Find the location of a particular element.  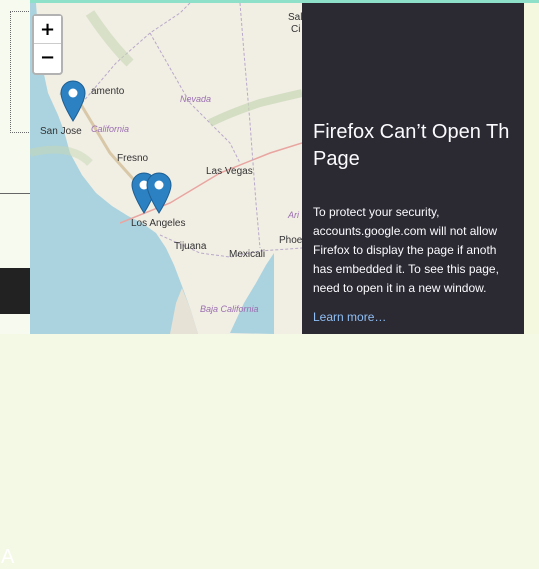

map-label-fresno: Fresno is located at coordinates (133, 158).